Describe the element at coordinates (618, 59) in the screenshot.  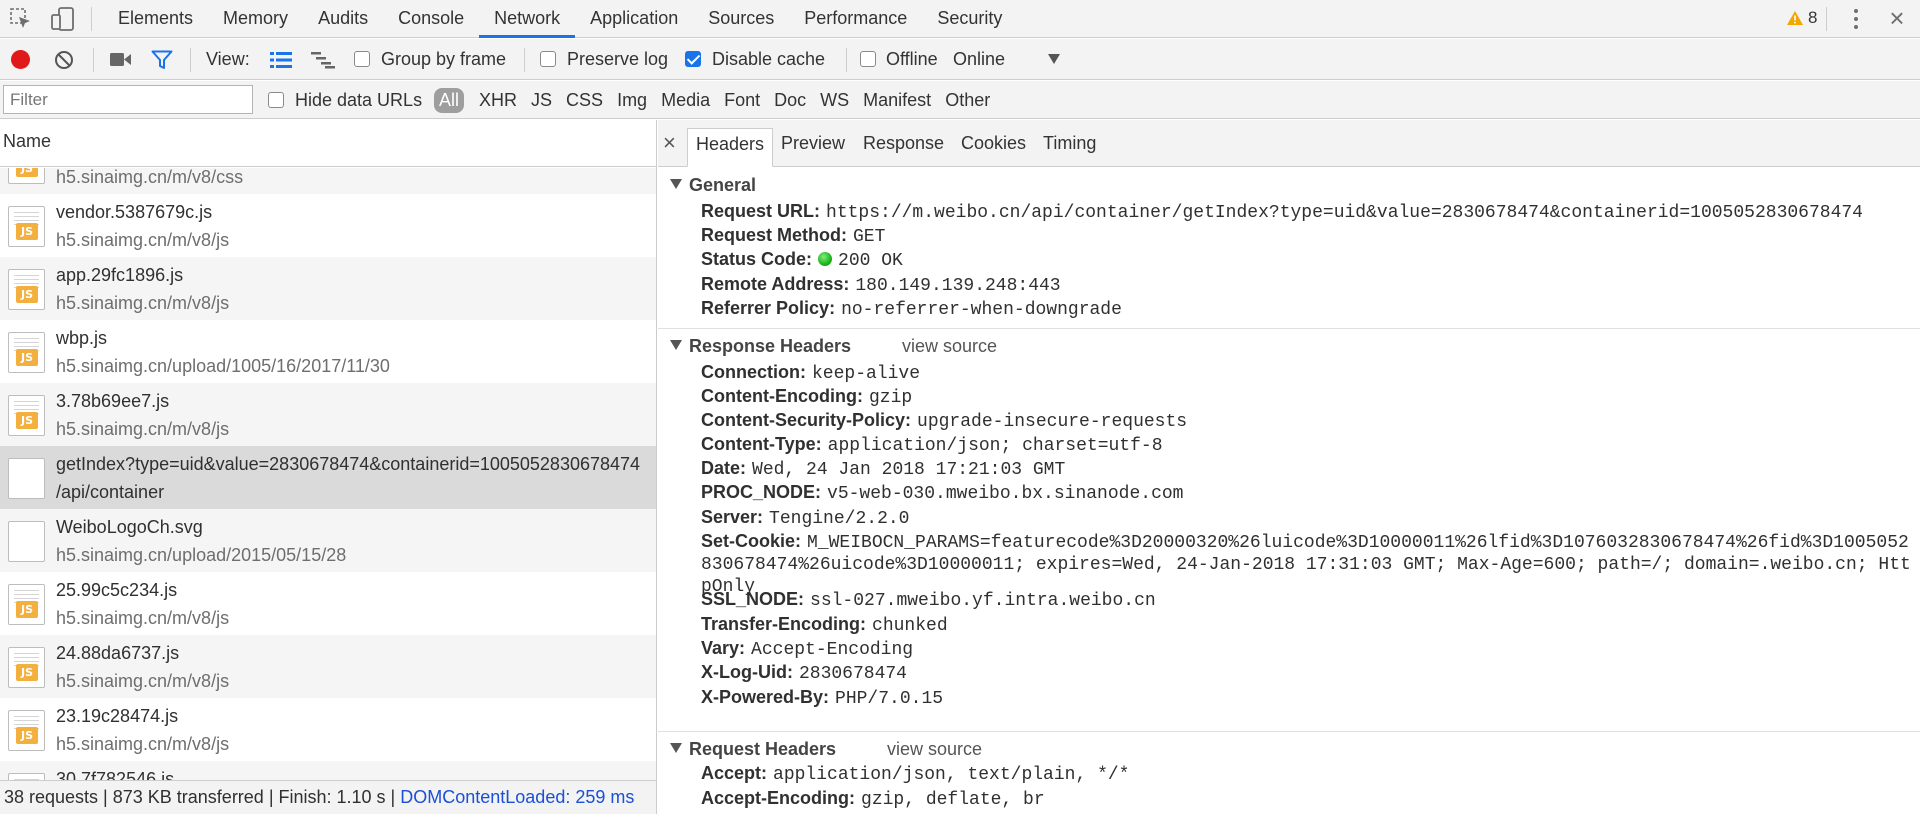
I see `preserve-log-label: Preserve log` at that location.